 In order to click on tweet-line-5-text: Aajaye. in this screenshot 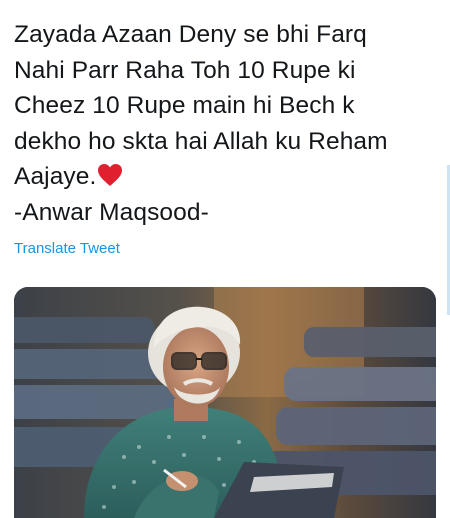, I will do `click(55, 176)`.